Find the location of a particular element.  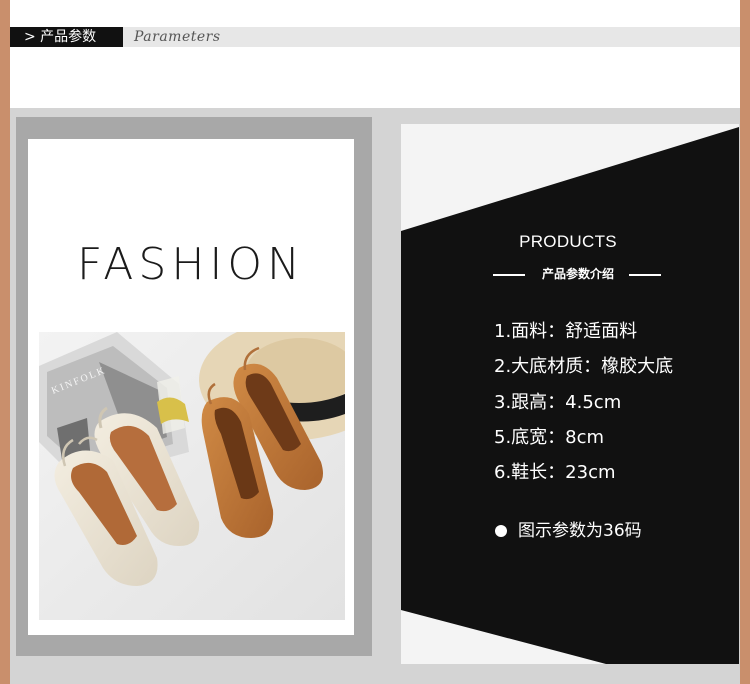

section-header: > 产品参数 Parameters is located at coordinates (375, 37).